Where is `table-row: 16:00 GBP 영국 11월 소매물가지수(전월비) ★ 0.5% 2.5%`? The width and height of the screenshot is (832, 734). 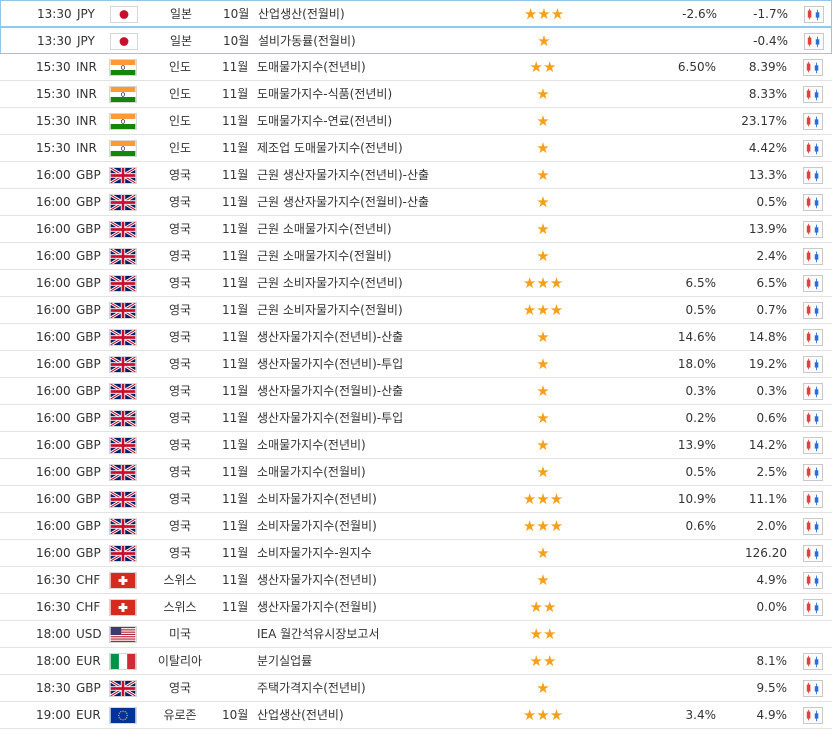 table-row: 16:00 GBP 영국 11월 소매물가지수(전월비) ★ 0.5% 2.5% is located at coordinates (416, 472).